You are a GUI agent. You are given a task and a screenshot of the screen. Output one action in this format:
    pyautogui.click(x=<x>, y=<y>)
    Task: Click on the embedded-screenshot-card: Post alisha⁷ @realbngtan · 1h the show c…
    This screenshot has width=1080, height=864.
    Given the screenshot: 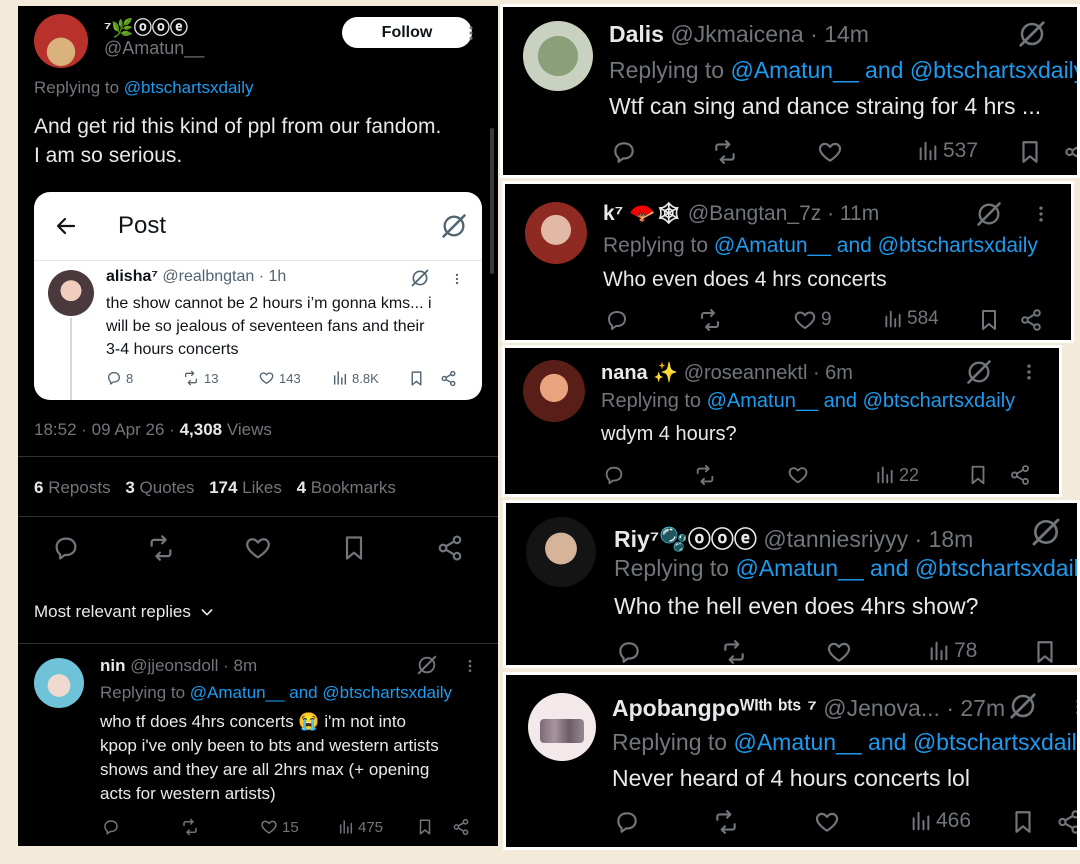 What is the action you would take?
    pyautogui.click(x=258, y=296)
    